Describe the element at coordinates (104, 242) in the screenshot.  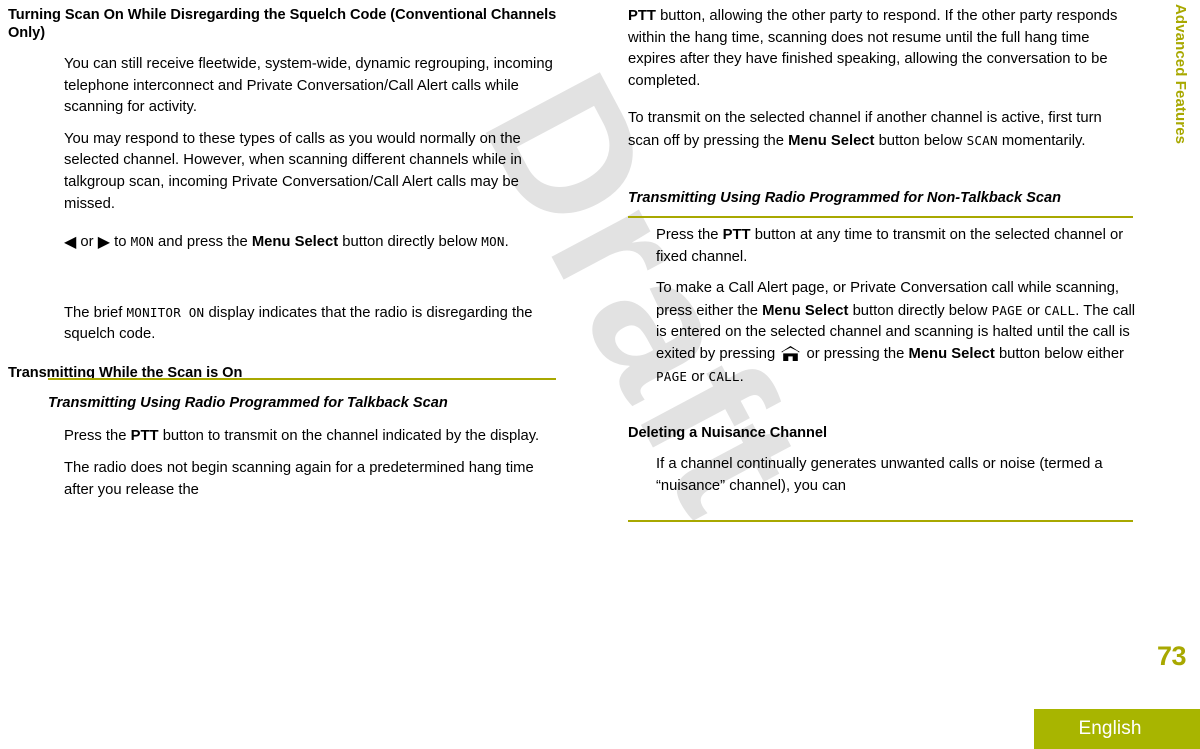
I see `arrow-right-icon: ▶` at that location.